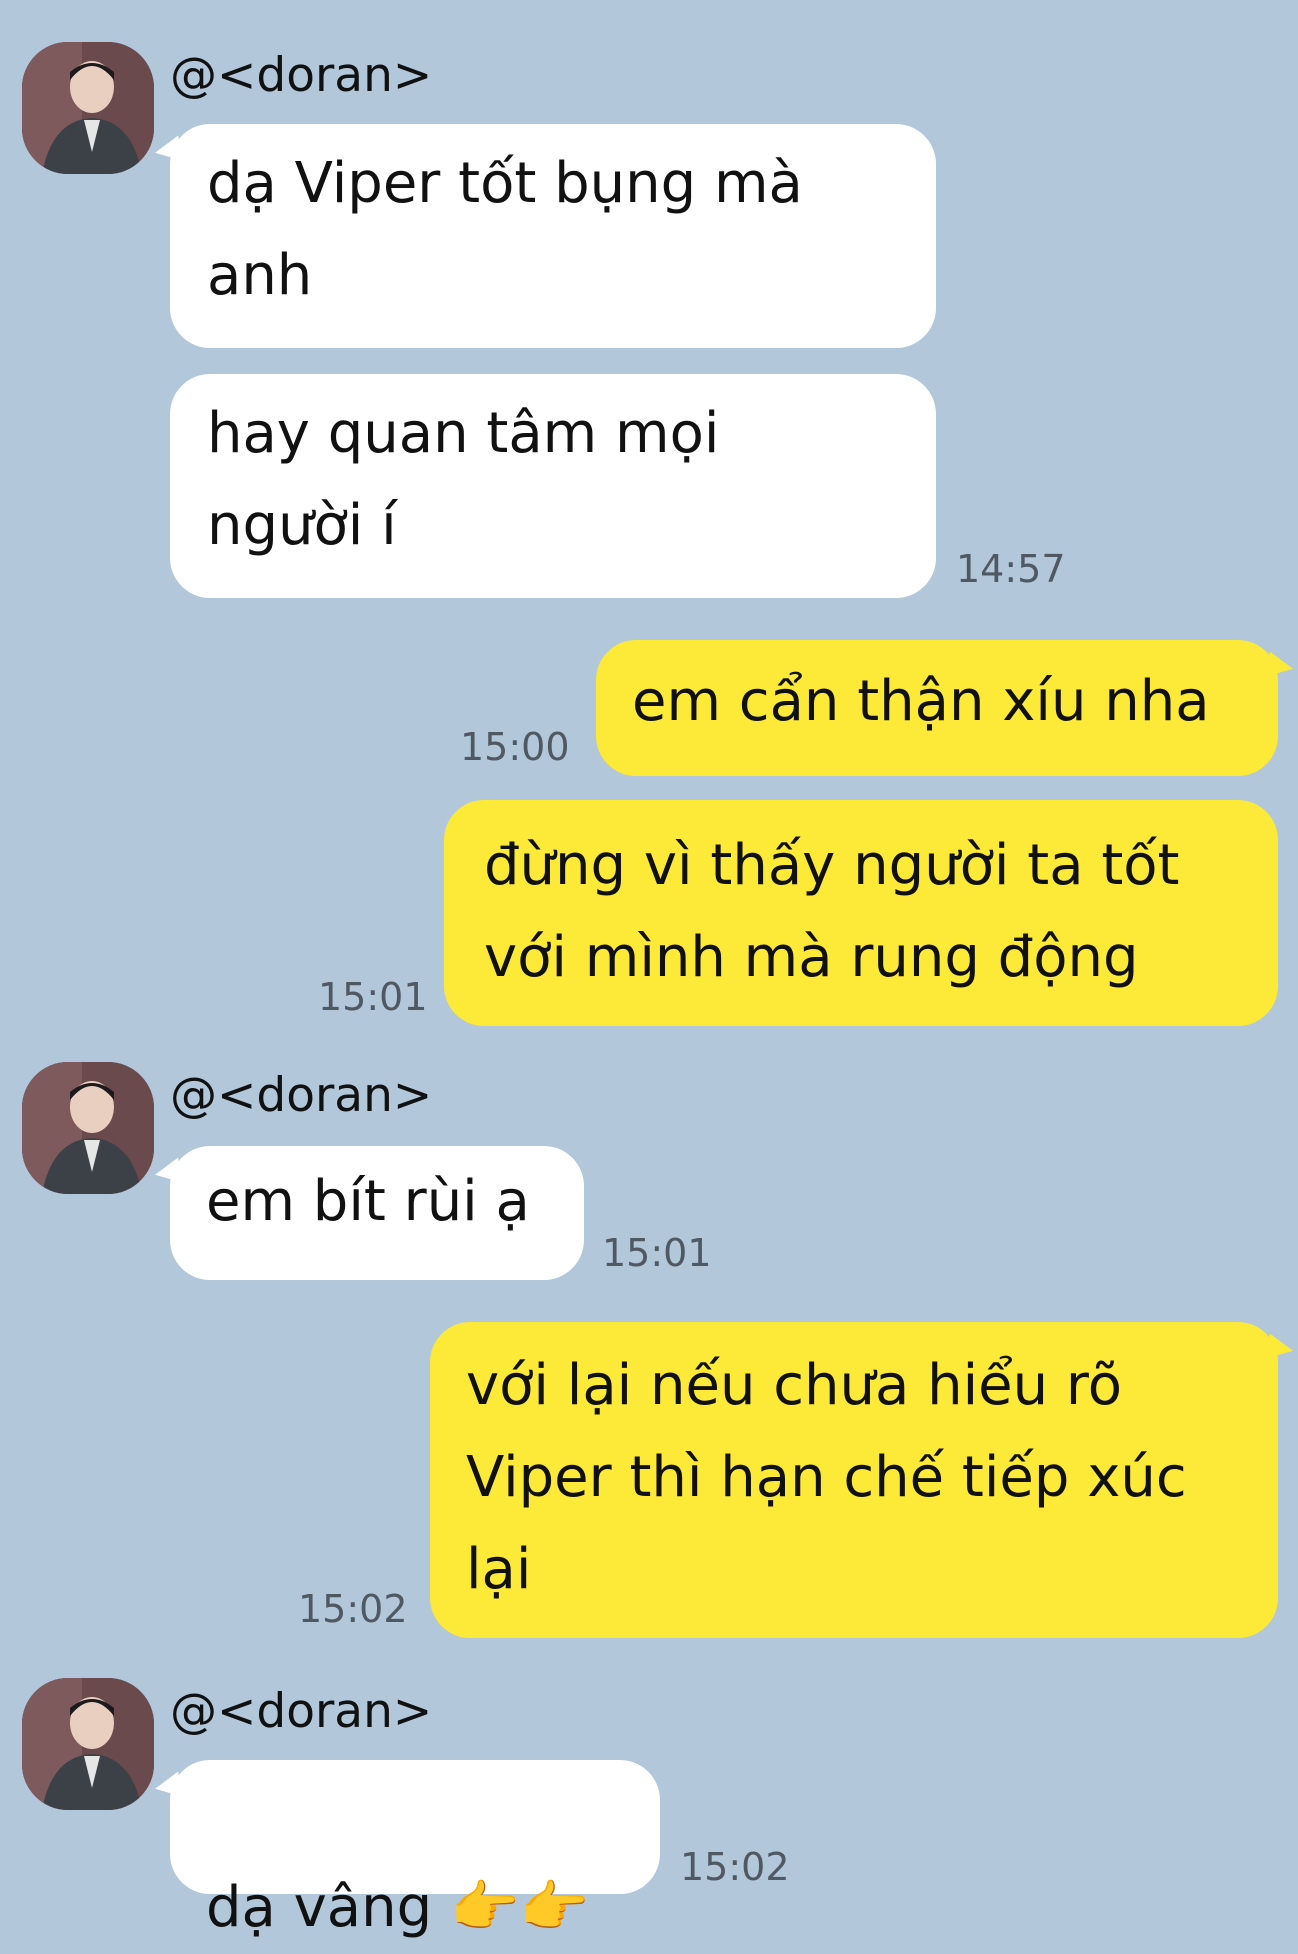  What do you see at coordinates (553, 236) in the screenshot?
I see `message-bubble: dạ Viper tốt bụng mà anh` at bounding box center [553, 236].